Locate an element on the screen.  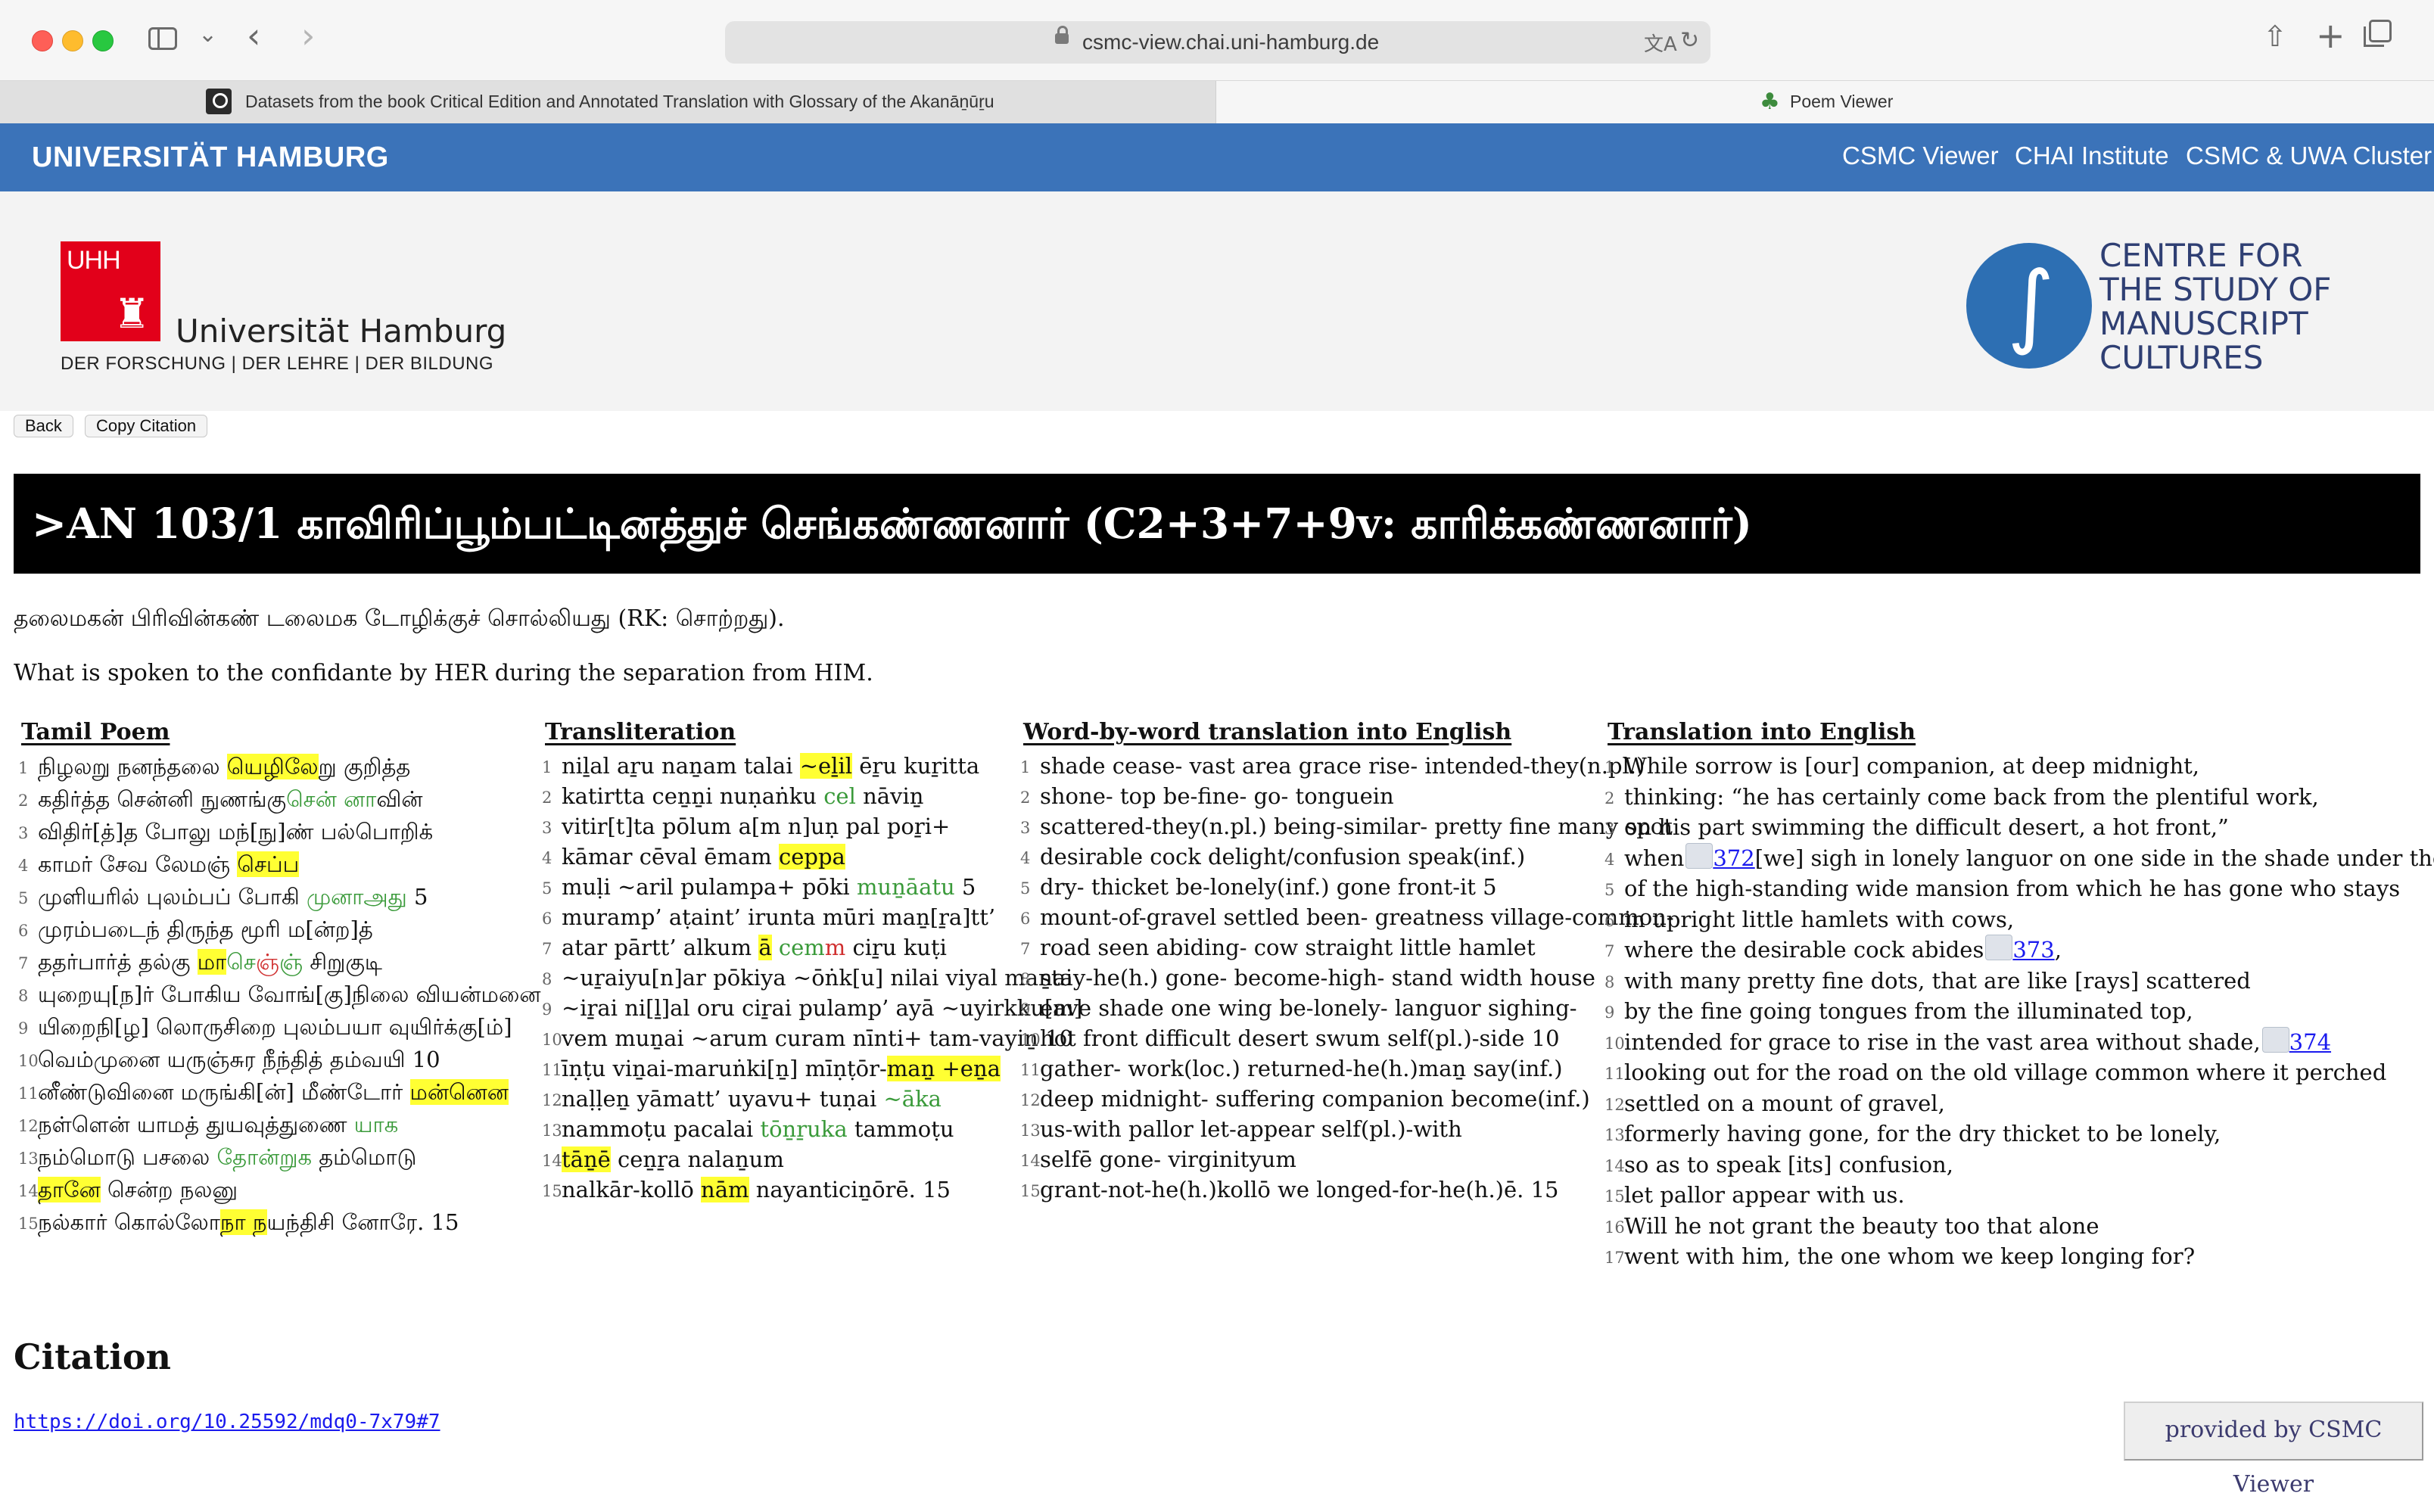
nav-chai-institute: CHAI Institute is located at coordinates (2092, 156).